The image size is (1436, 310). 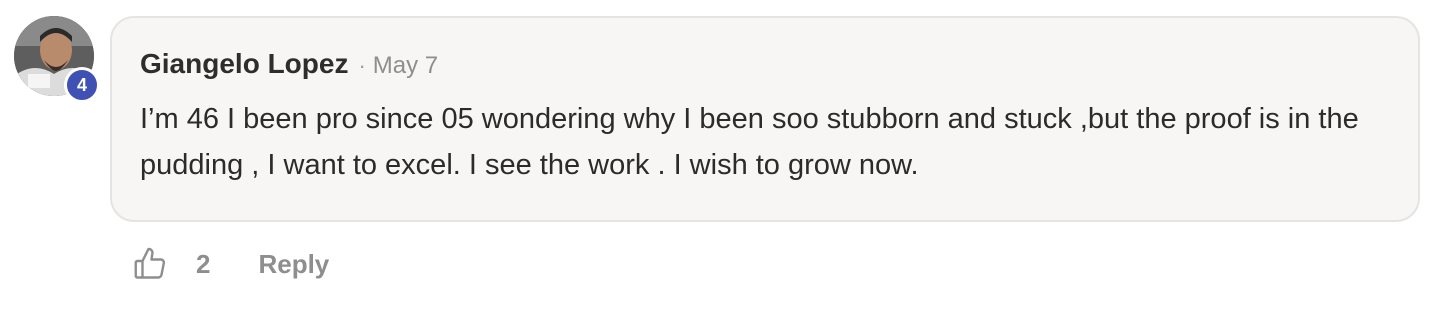 I want to click on comment-date: May 7, so click(x=405, y=66).